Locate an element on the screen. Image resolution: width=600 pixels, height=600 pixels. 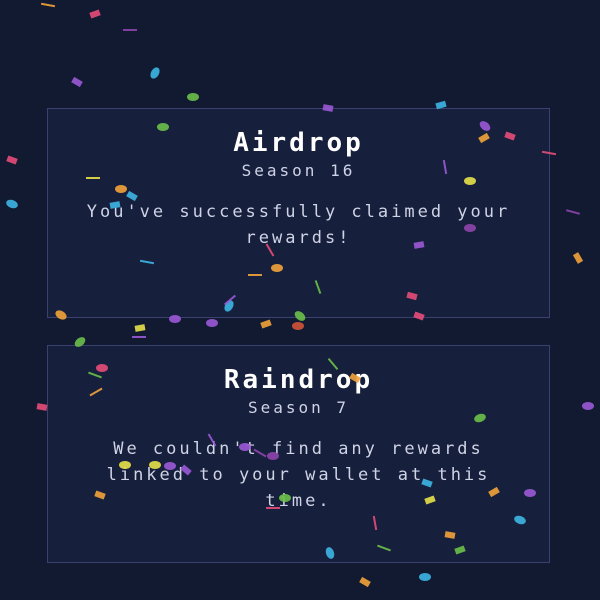
card-title: Raindrop is located at coordinates (298, 380).